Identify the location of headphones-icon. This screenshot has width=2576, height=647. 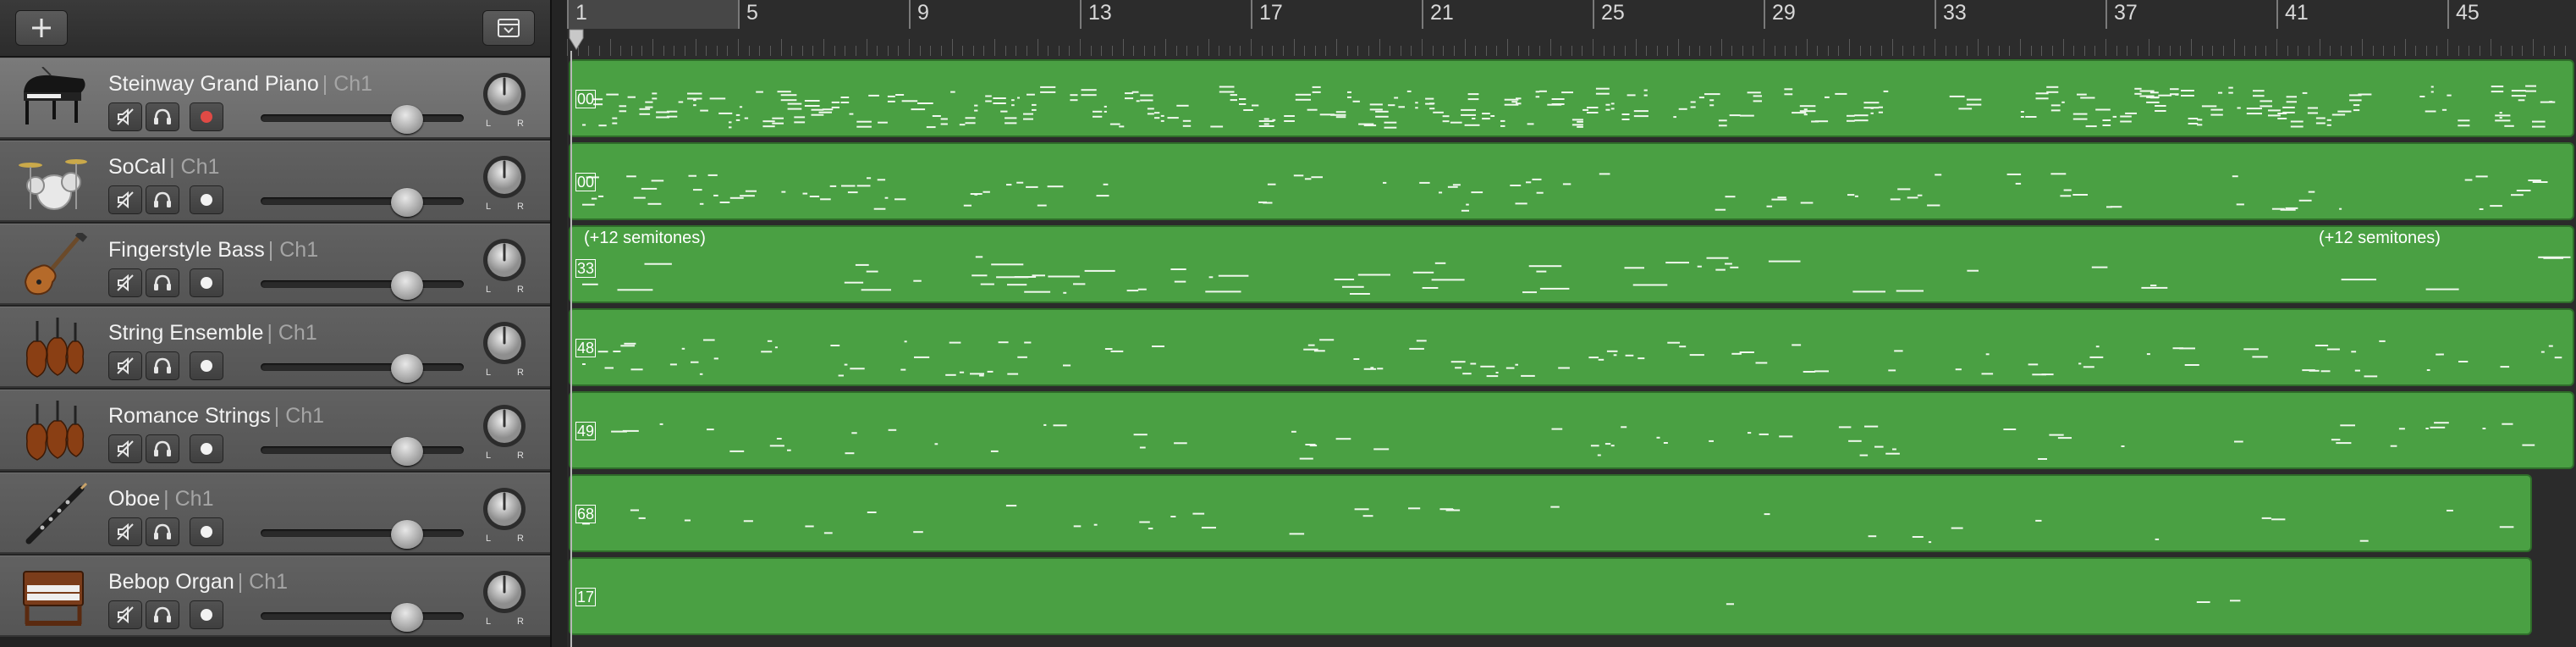
(162, 199).